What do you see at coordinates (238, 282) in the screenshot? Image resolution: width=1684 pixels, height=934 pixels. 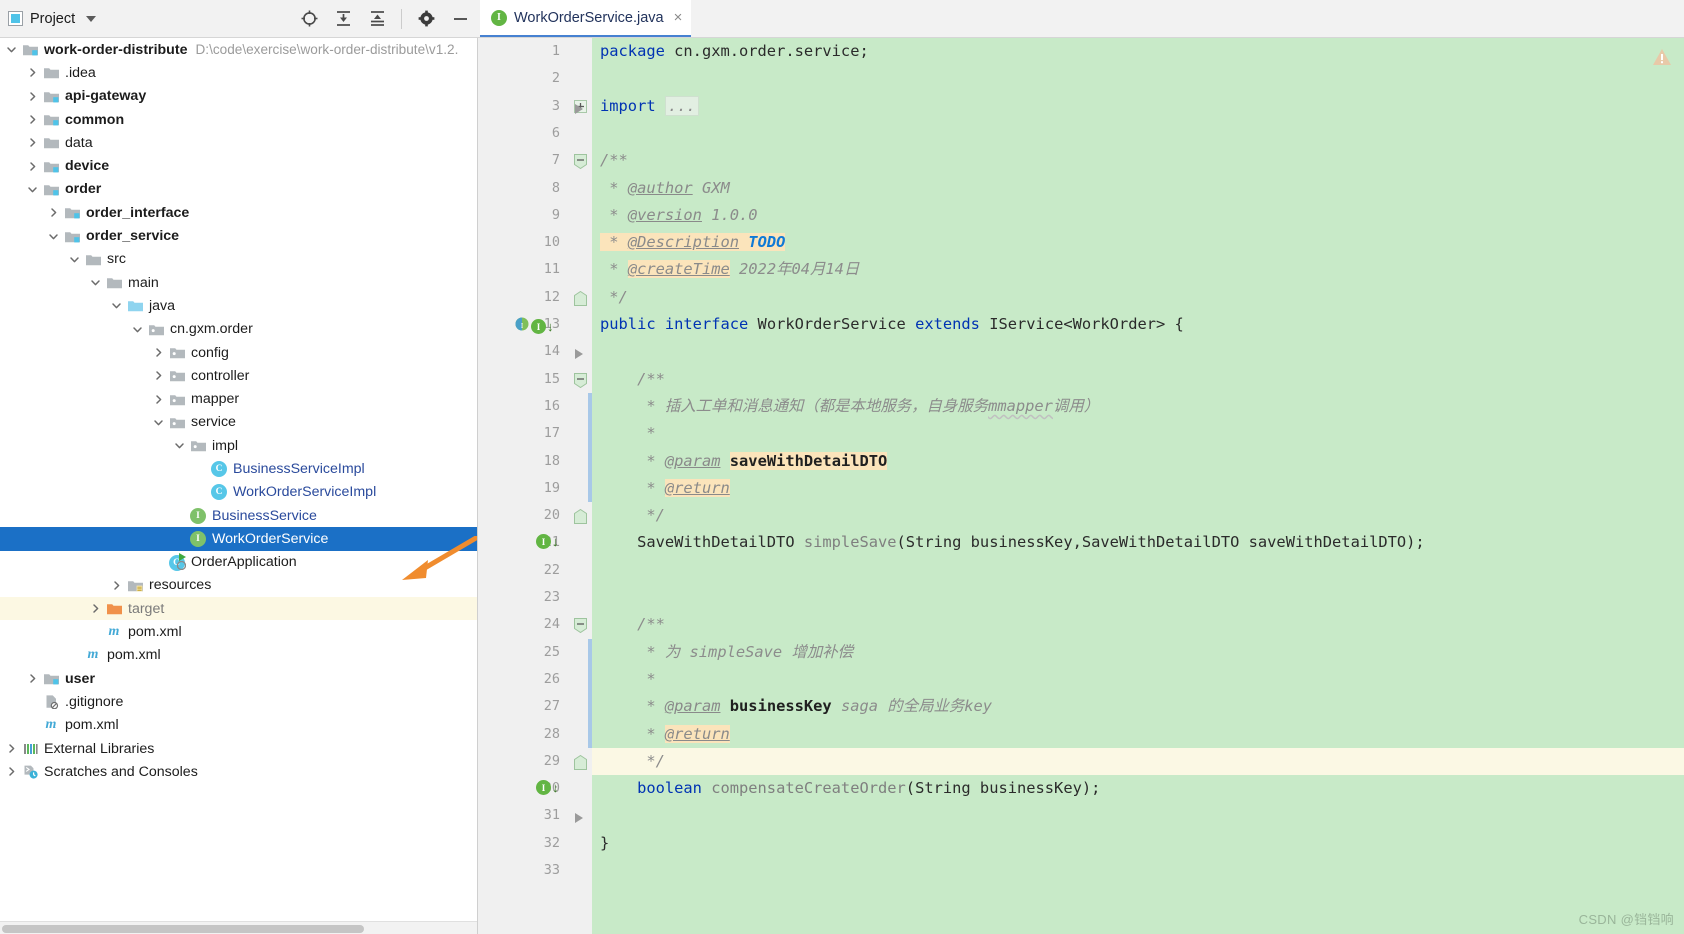 I see `tree-item-main: main` at bounding box center [238, 282].